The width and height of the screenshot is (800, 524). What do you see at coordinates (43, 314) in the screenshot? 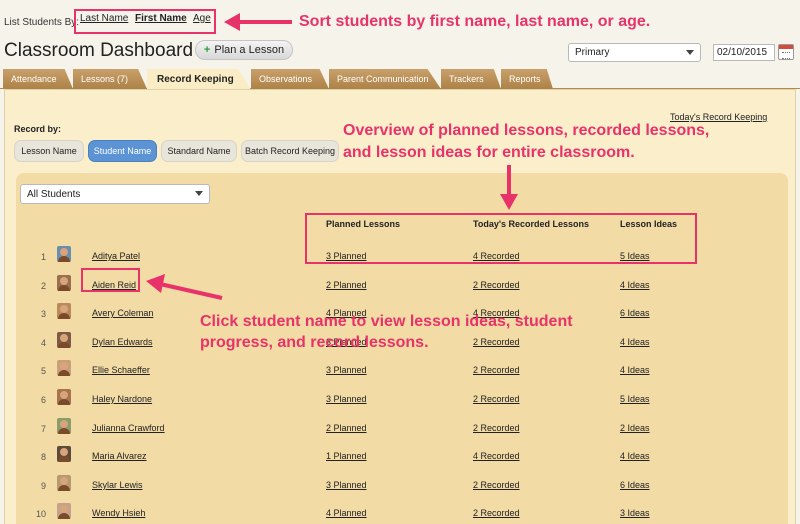
I see `row-number: 3` at bounding box center [43, 314].